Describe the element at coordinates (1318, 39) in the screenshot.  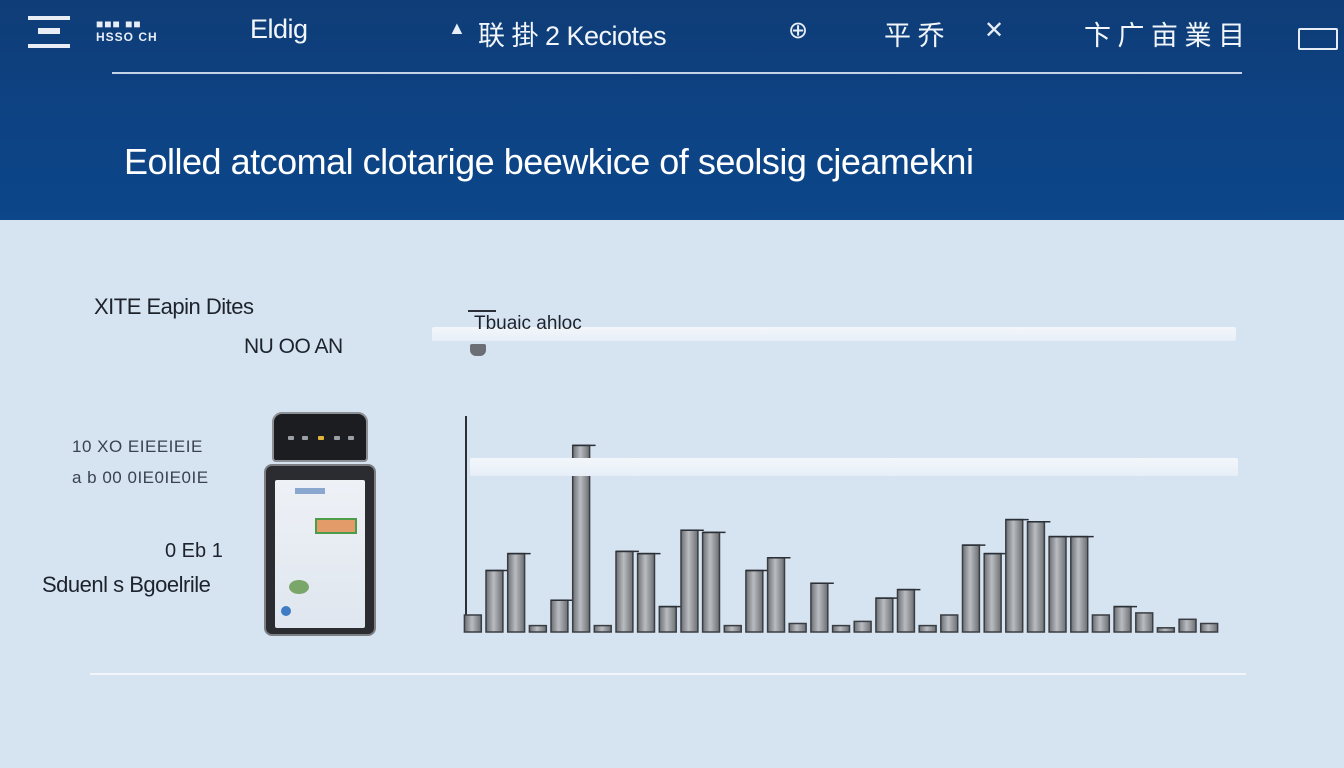
I see `window-icon` at that location.